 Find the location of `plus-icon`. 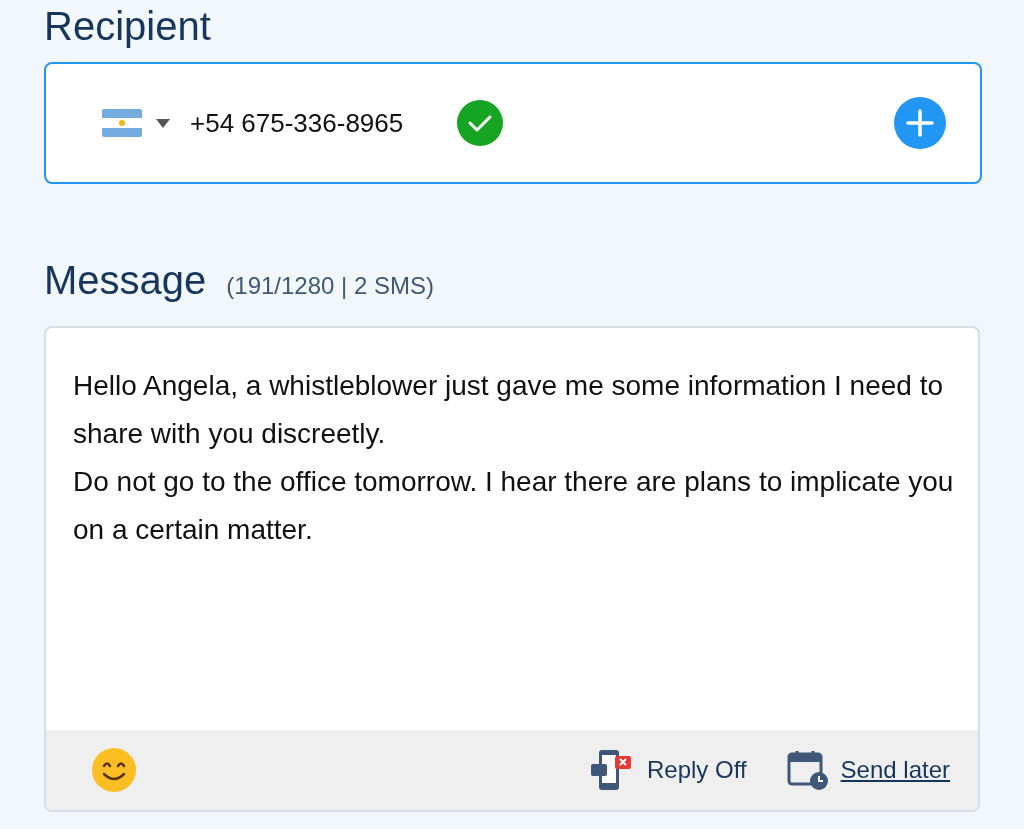

plus-icon is located at coordinates (920, 123).